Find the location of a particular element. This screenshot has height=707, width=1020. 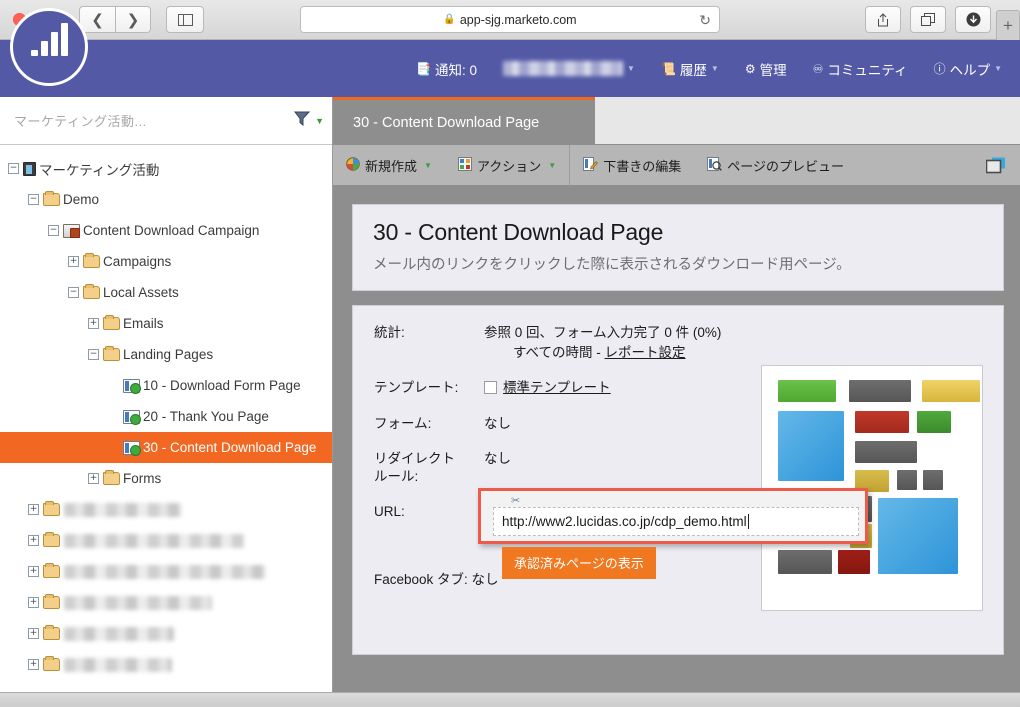

tree-item-label: Emails is located at coordinates (143, 323).